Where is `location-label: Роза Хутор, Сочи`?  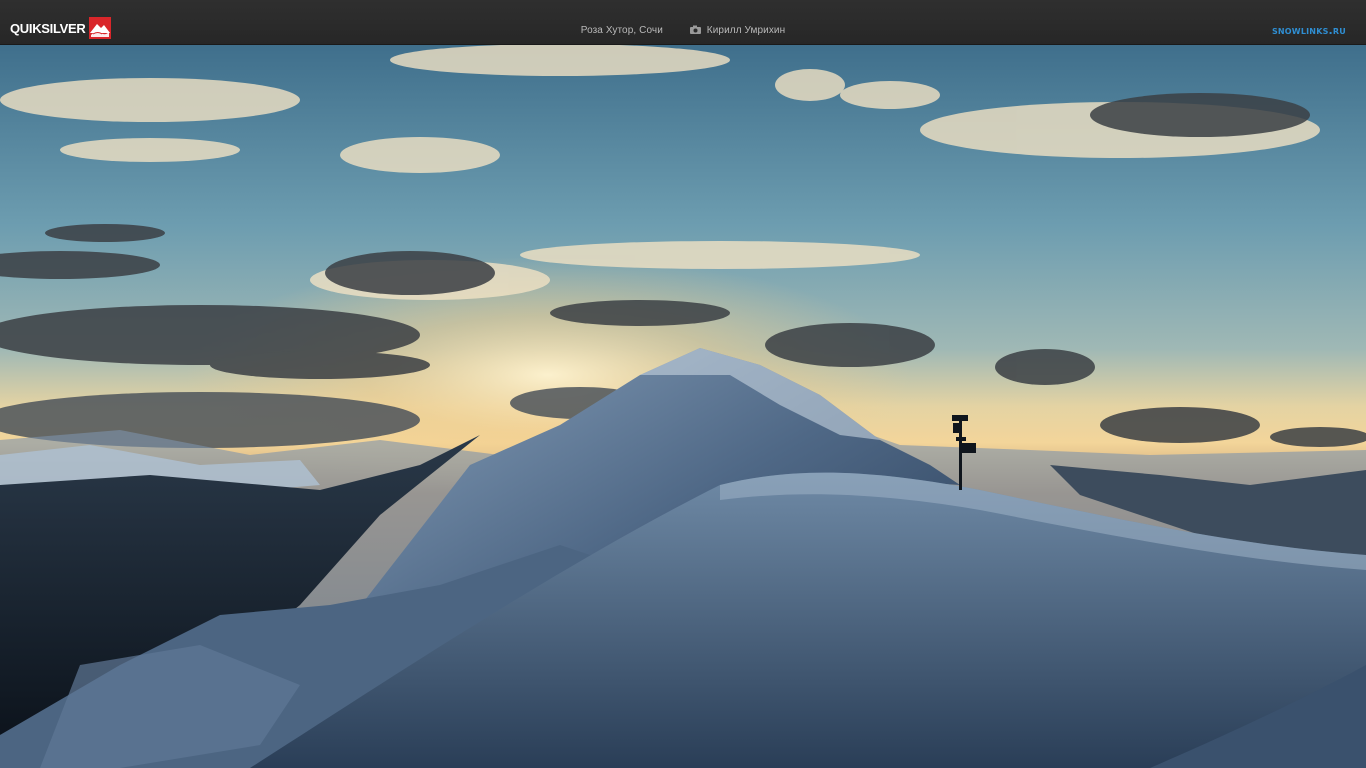 location-label: Роза Хутор, Сочи is located at coordinates (621, 30).